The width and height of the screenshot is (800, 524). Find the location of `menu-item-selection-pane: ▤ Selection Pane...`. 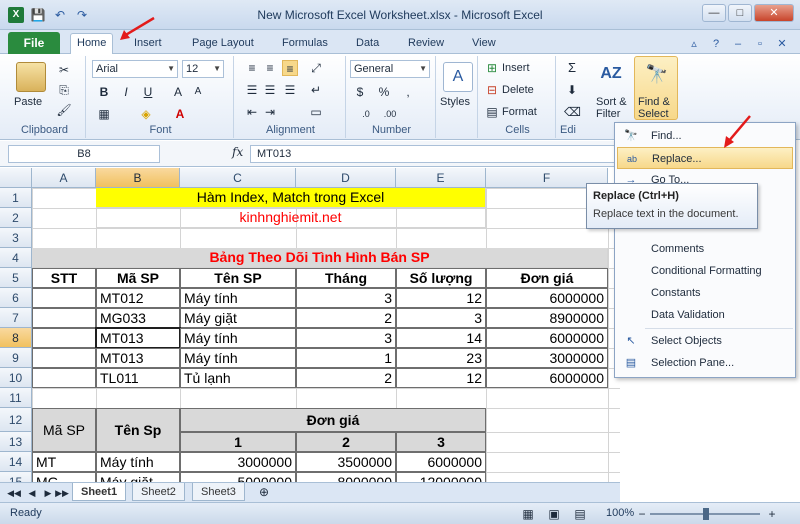

menu-item-selection-pane: ▤ Selection Pane... is located at coordinates (705, 363).